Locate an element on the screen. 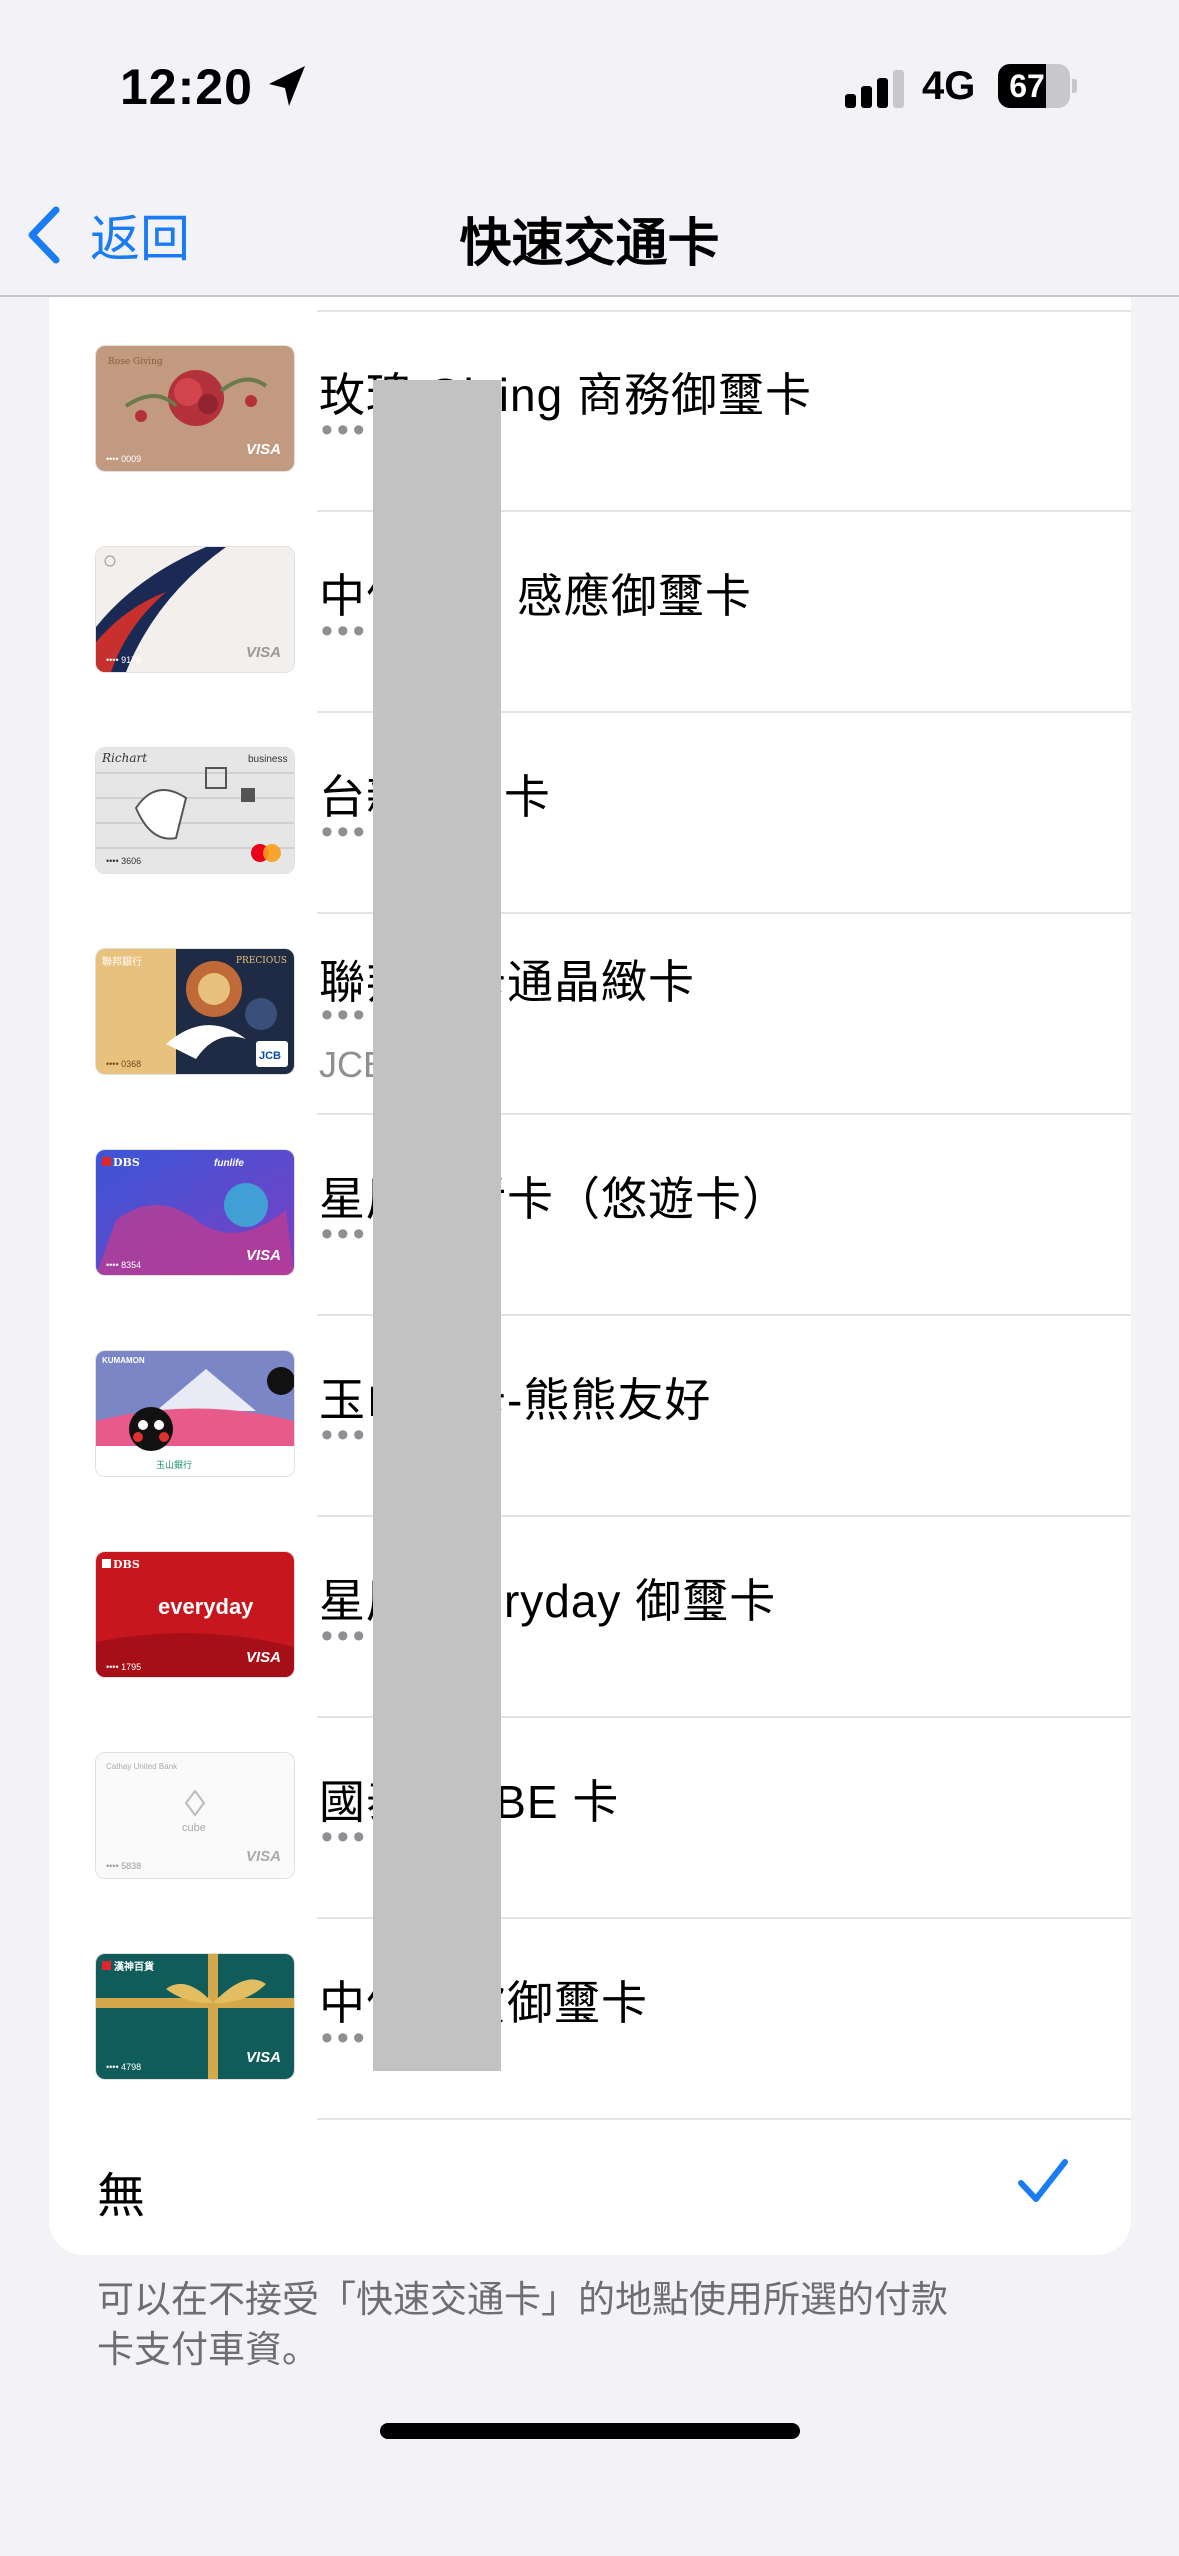  svg-text: cube is located at coordinates (194, 1828).